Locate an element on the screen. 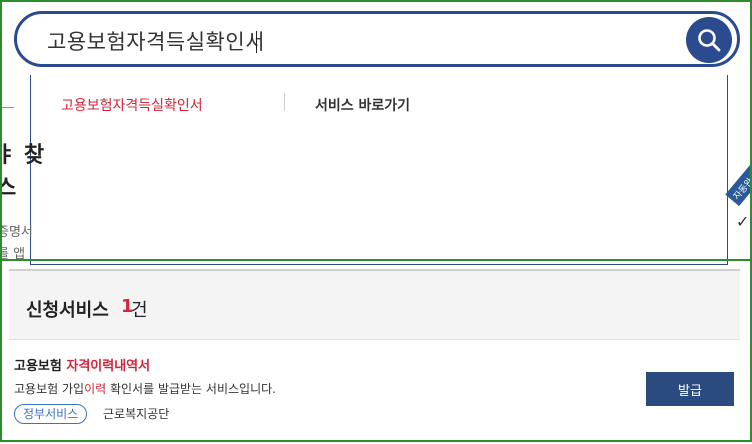 The height and width of the screenshot is (444, 752). search-button is located at coordinates (709, 40).